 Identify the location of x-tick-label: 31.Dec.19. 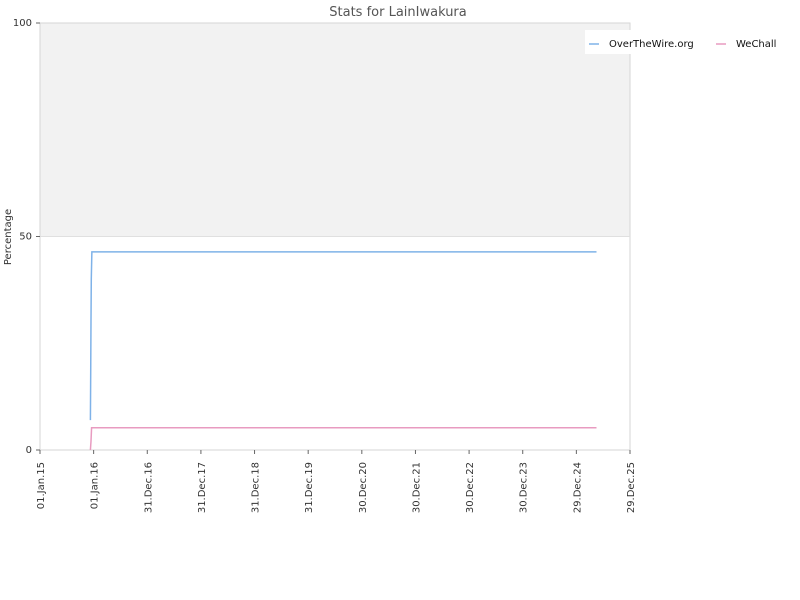
(309, 487).